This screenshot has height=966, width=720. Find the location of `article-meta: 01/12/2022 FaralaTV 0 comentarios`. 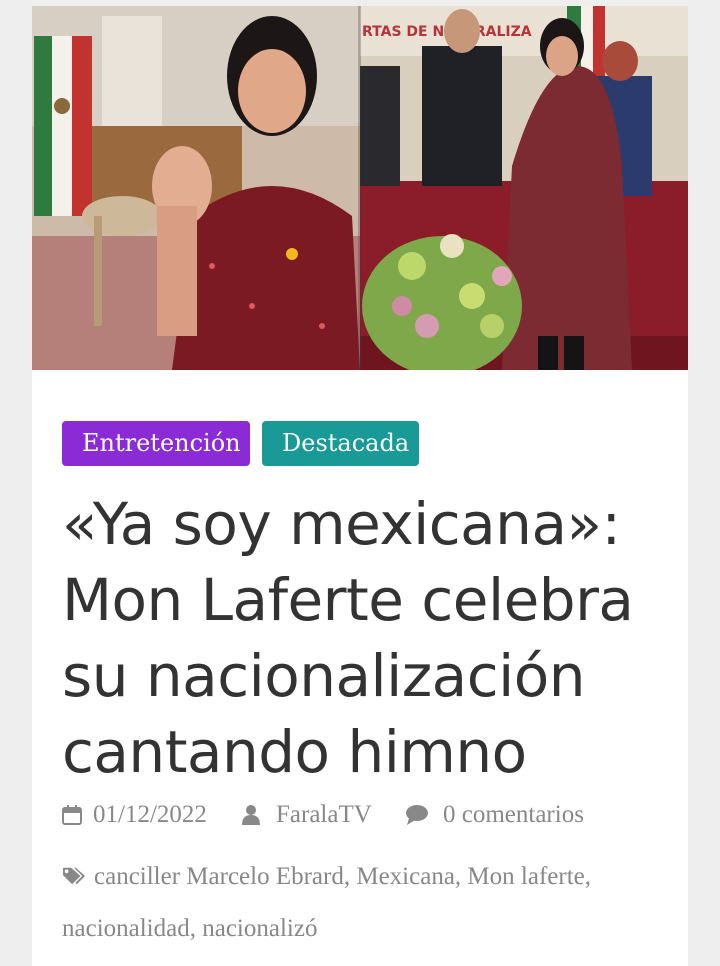

article-meta: 01/12/2022 FaralaTV 0 comentarios is located at coordinates (362, 815).